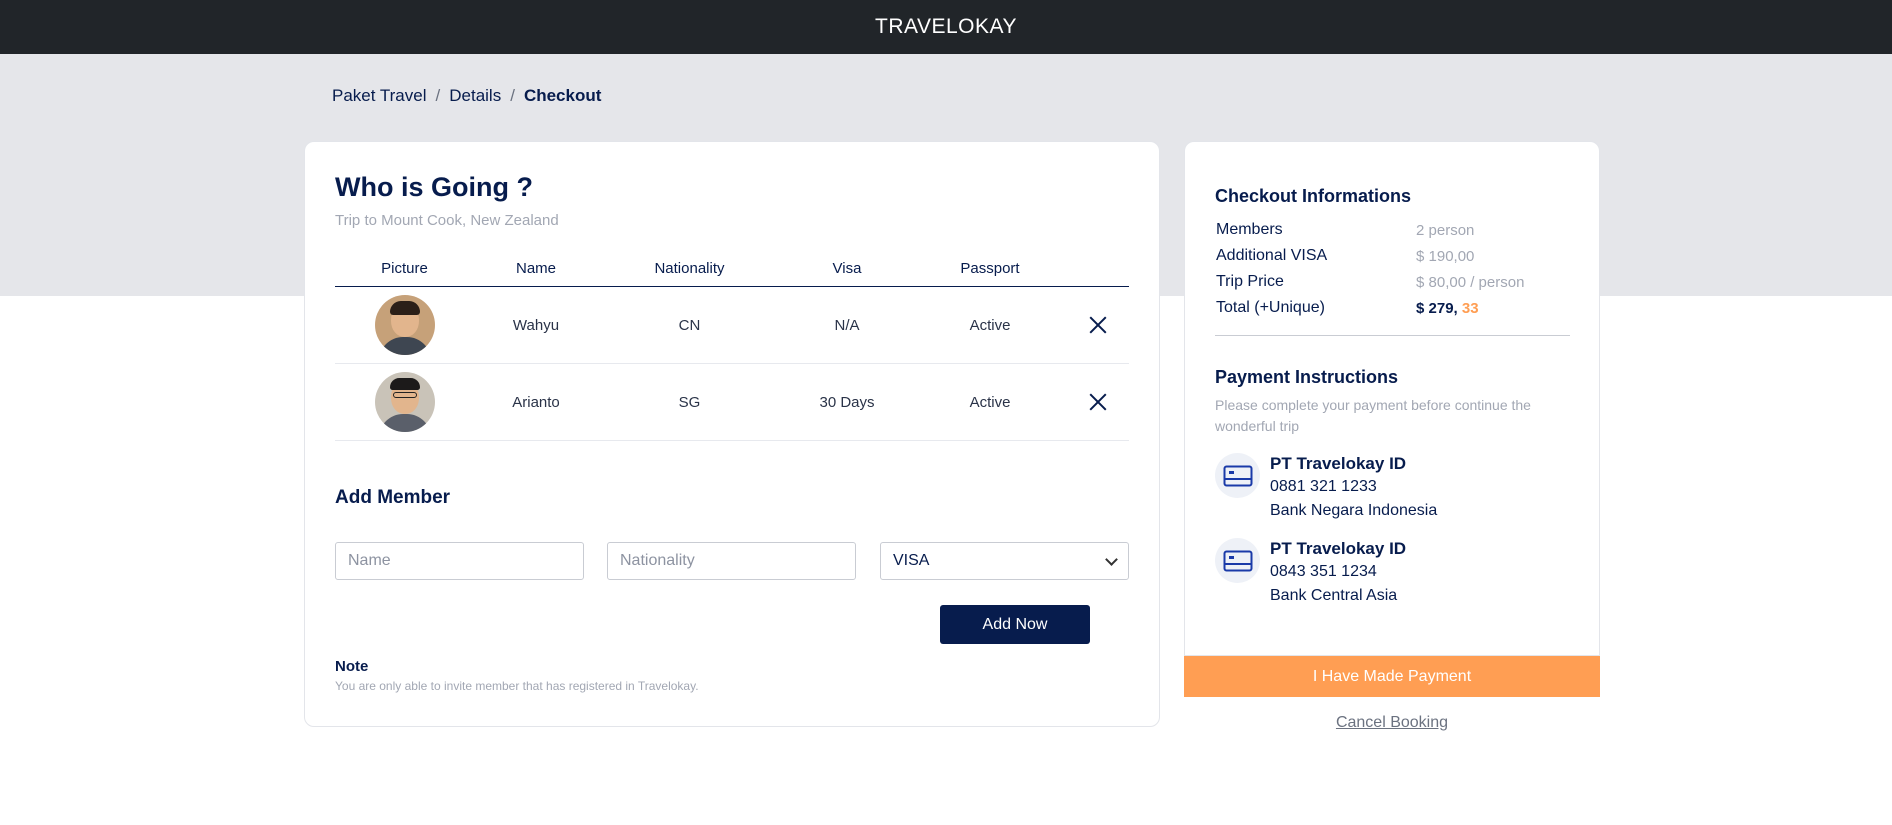 This screenshot has height=825, width=1892. What do you see at coordinates (434, 187) in the screenshot?
I see `page-title: Who is Going ?` at bounding box center [434, 187].